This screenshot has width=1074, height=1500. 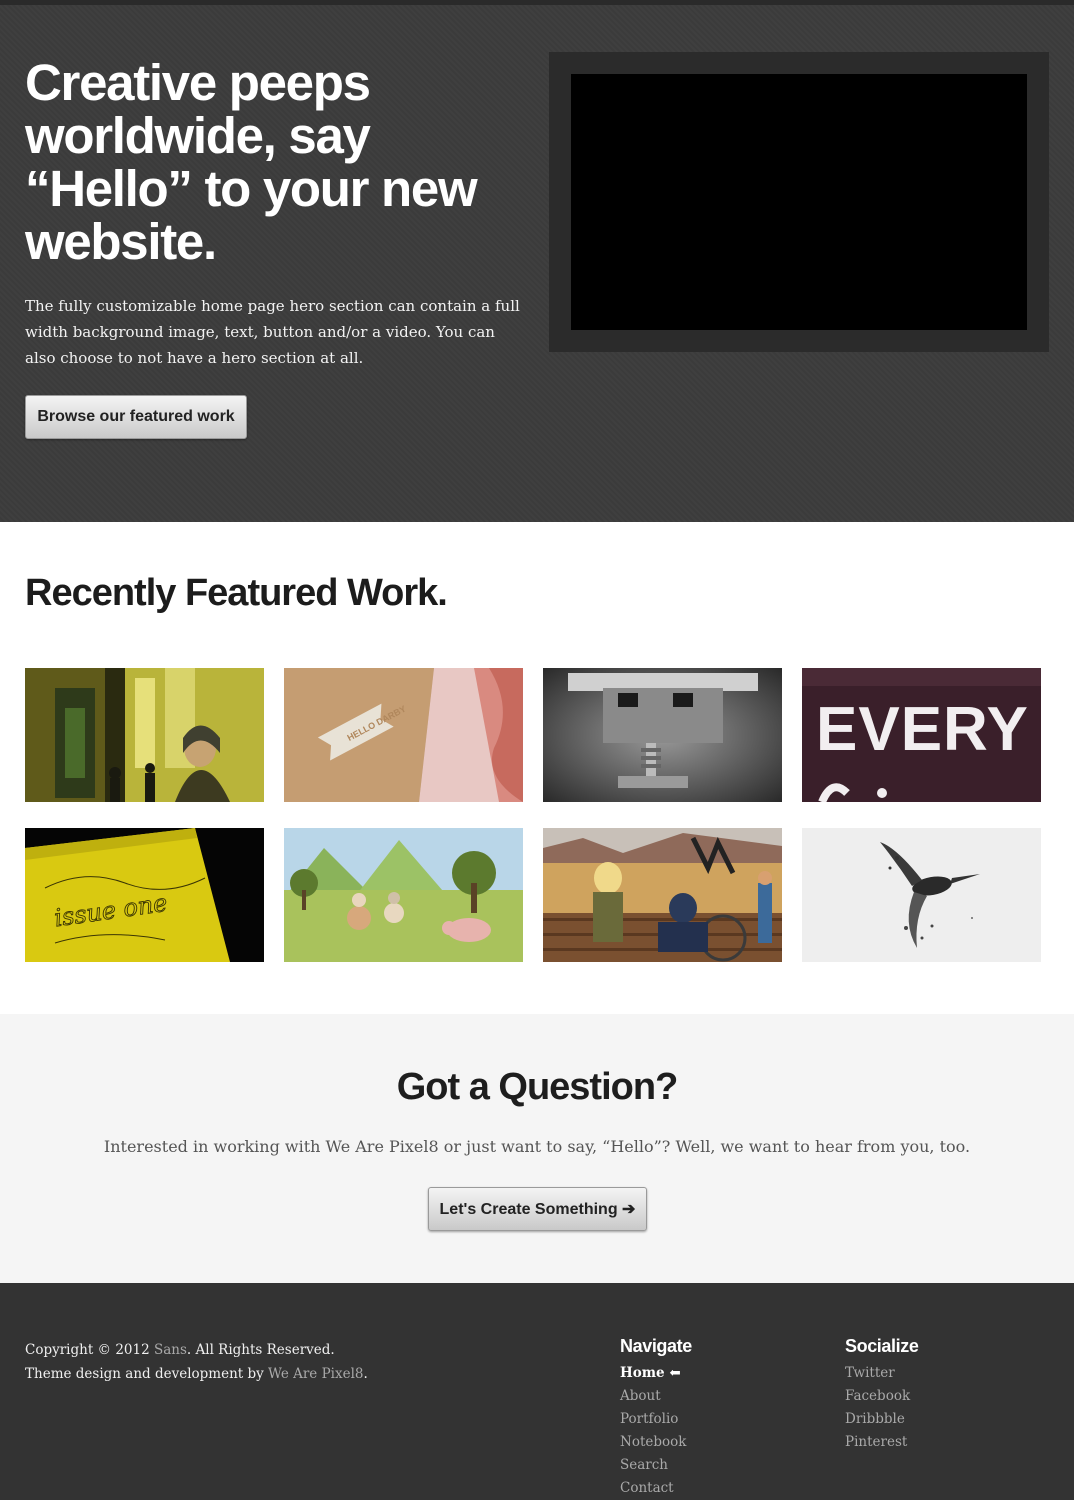 I want to click on portfolio-thumb-clamp, so click(x=662, y=735).